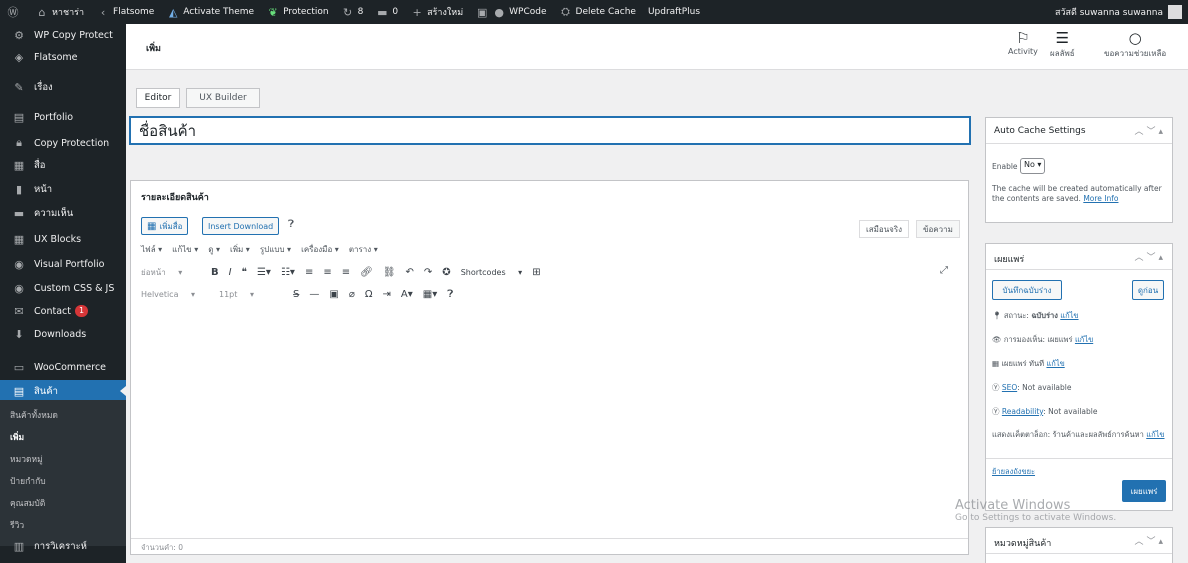 Image resolution: width=1188 pixels, height=563 pixels. I want to click on sidebar-item-portfolio: ▤ Portfolio, so click(63, 117).